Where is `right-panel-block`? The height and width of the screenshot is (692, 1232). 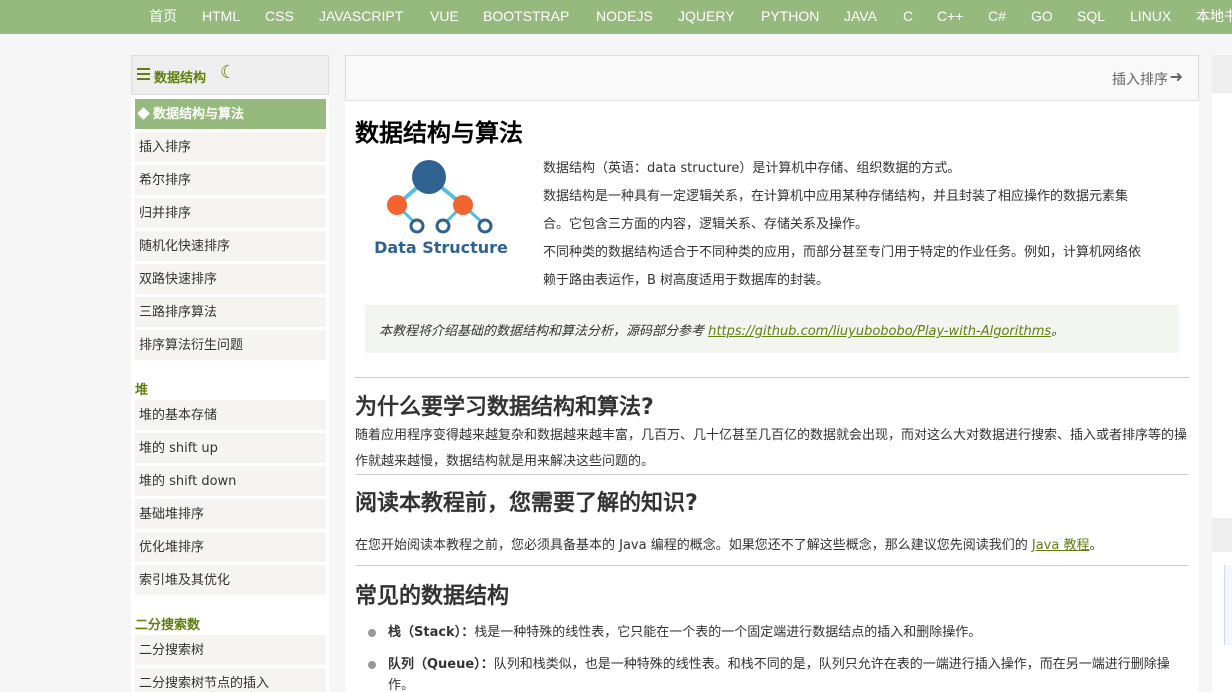 right-panel-block is located at coordinates (1222, 535).